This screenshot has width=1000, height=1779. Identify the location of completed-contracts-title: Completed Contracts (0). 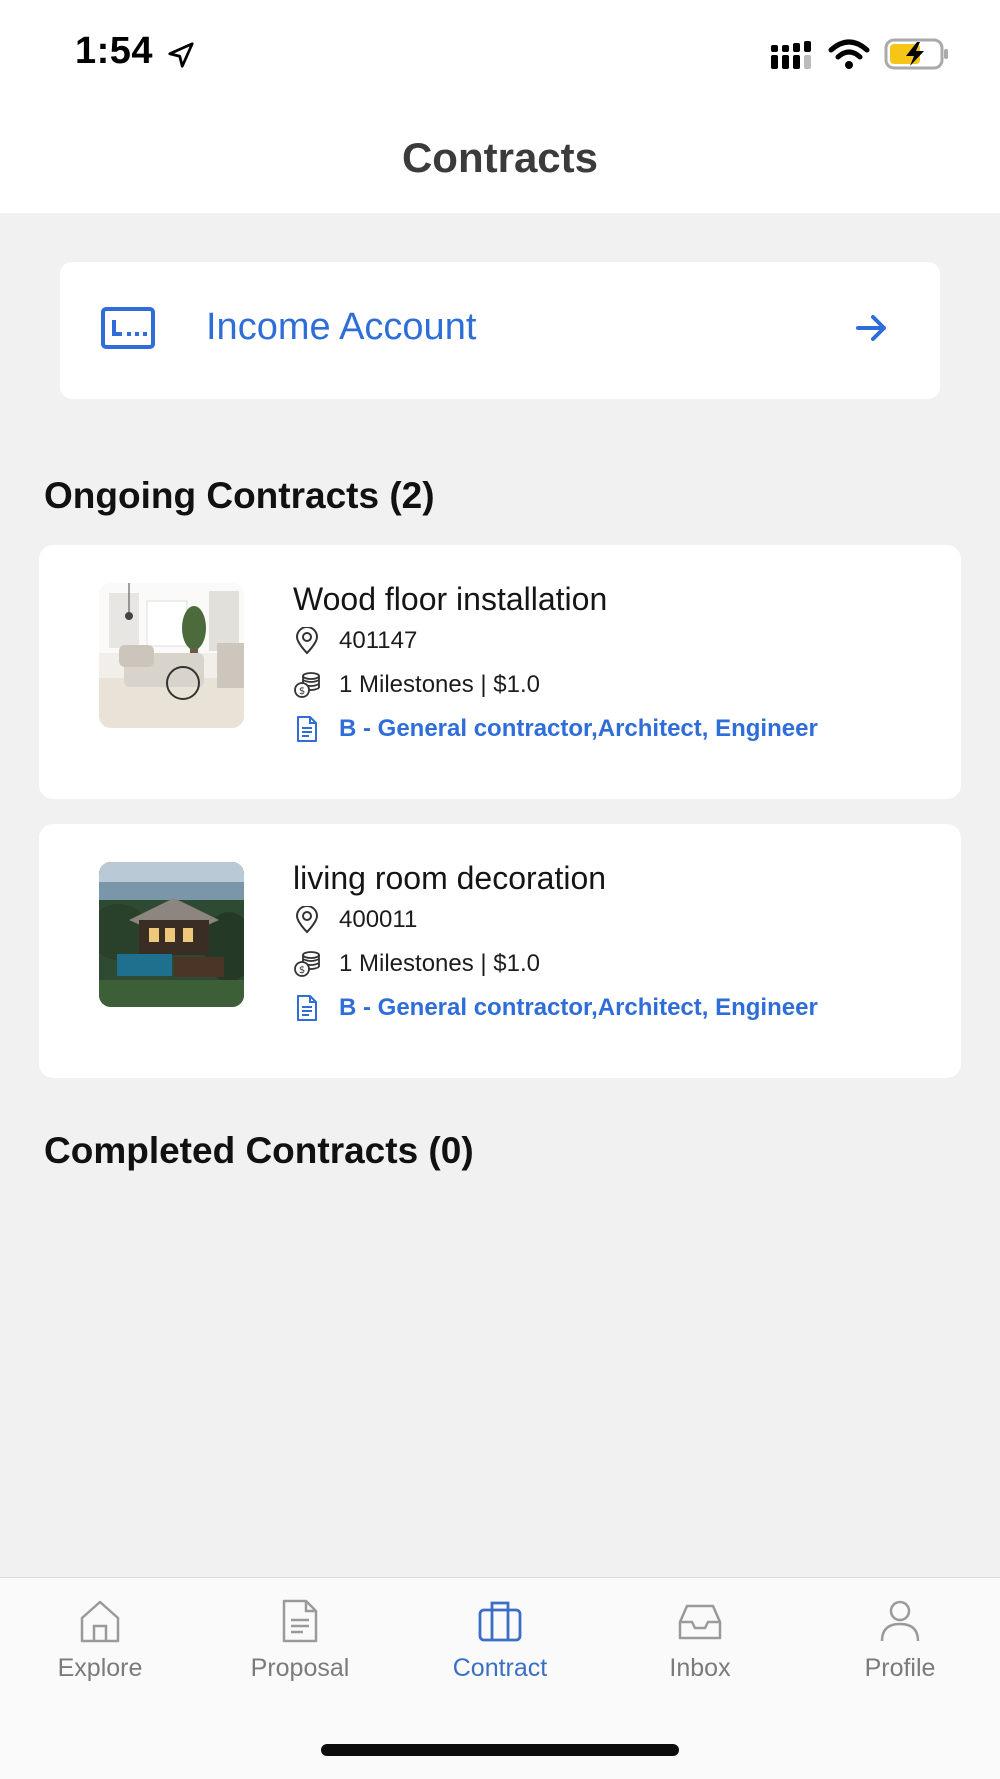
(259, 1150).